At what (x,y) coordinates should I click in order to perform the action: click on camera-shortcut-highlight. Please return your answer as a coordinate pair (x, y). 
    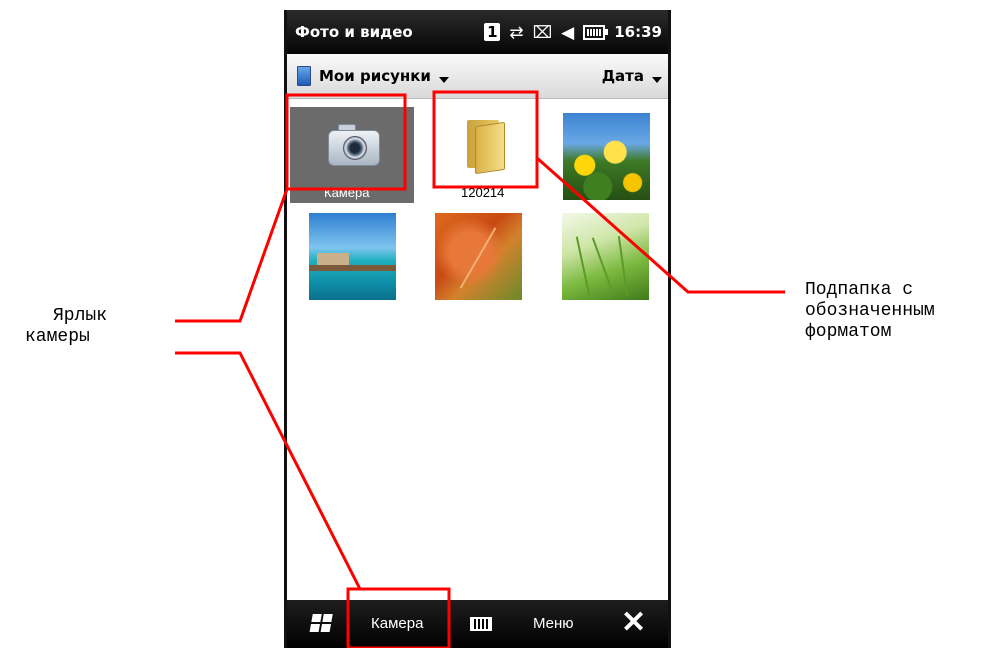
    Looking at the image, I should click on (346, 142).